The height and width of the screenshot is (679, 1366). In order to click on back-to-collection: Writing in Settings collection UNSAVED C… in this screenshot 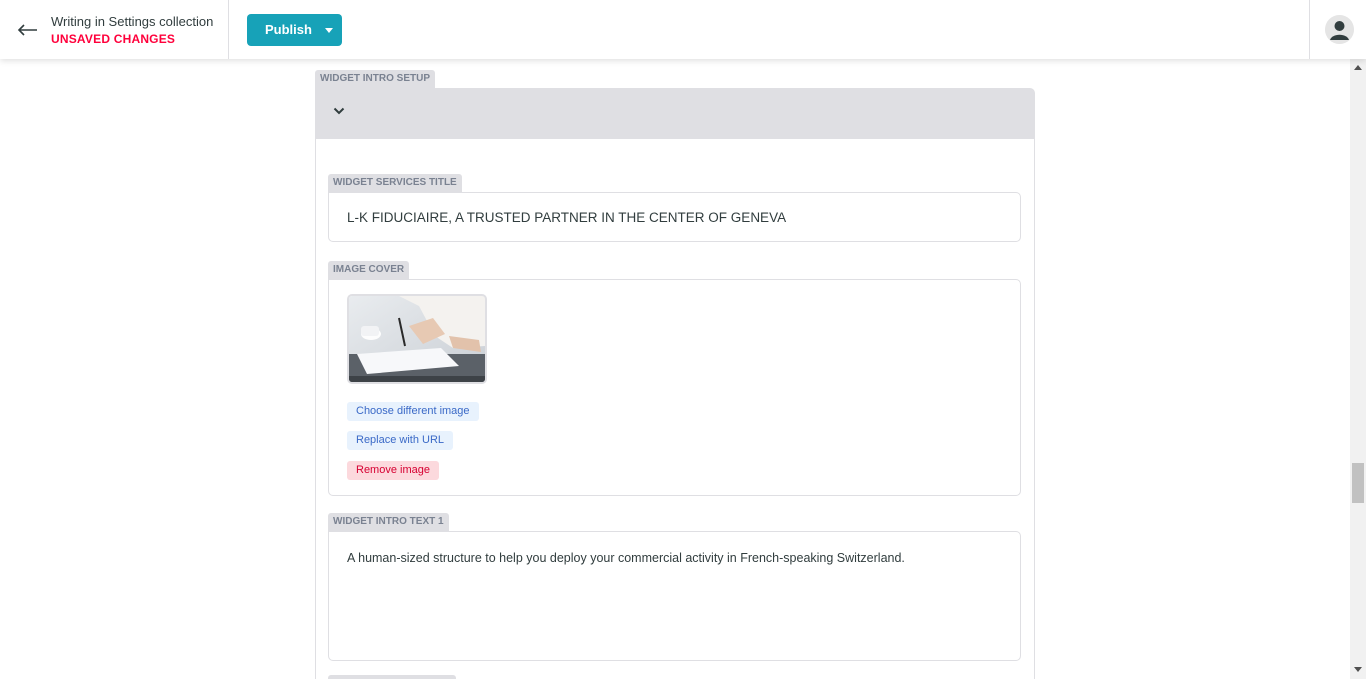, I will do `click(114, 29)`.